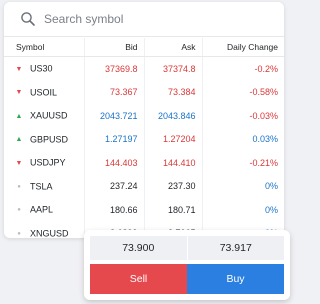  What do you see at coordinates (49, 233) in the screenshot?
I see `symbol-label: XNGUSD` at bounding box center [49, 233].